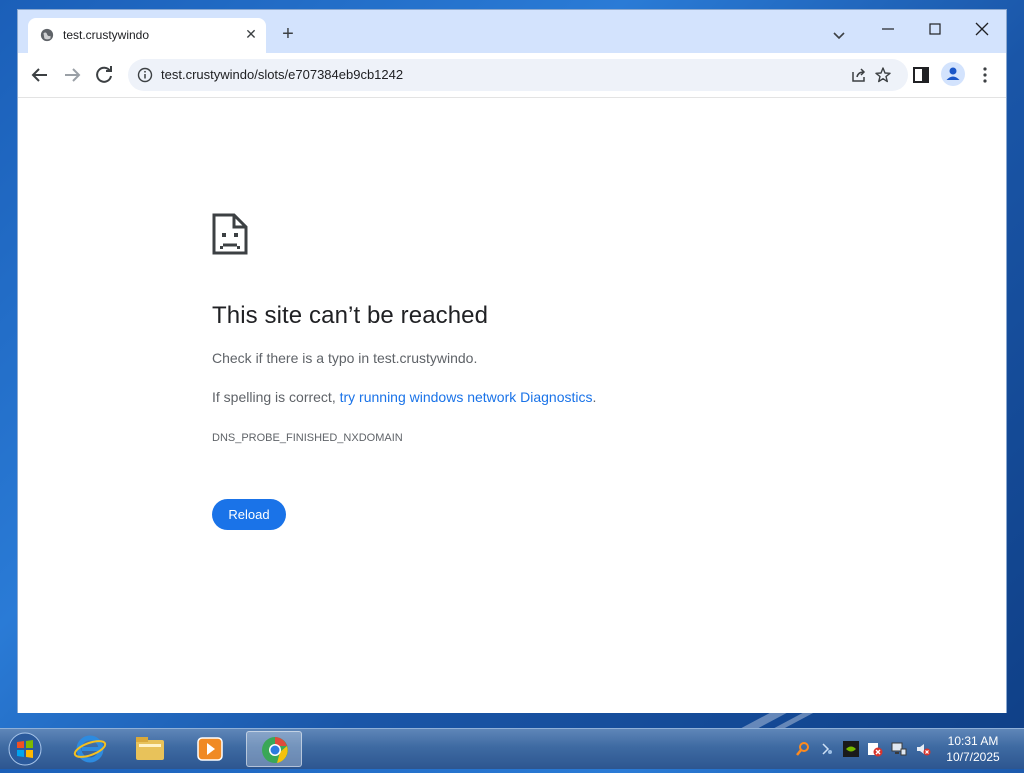 Image resolution: width=1024 pixels, height=773 pixels. What do you see at coordinates (982, 29) in the screenshot?
I see `close-window-button` at bounding box center [982, 29].